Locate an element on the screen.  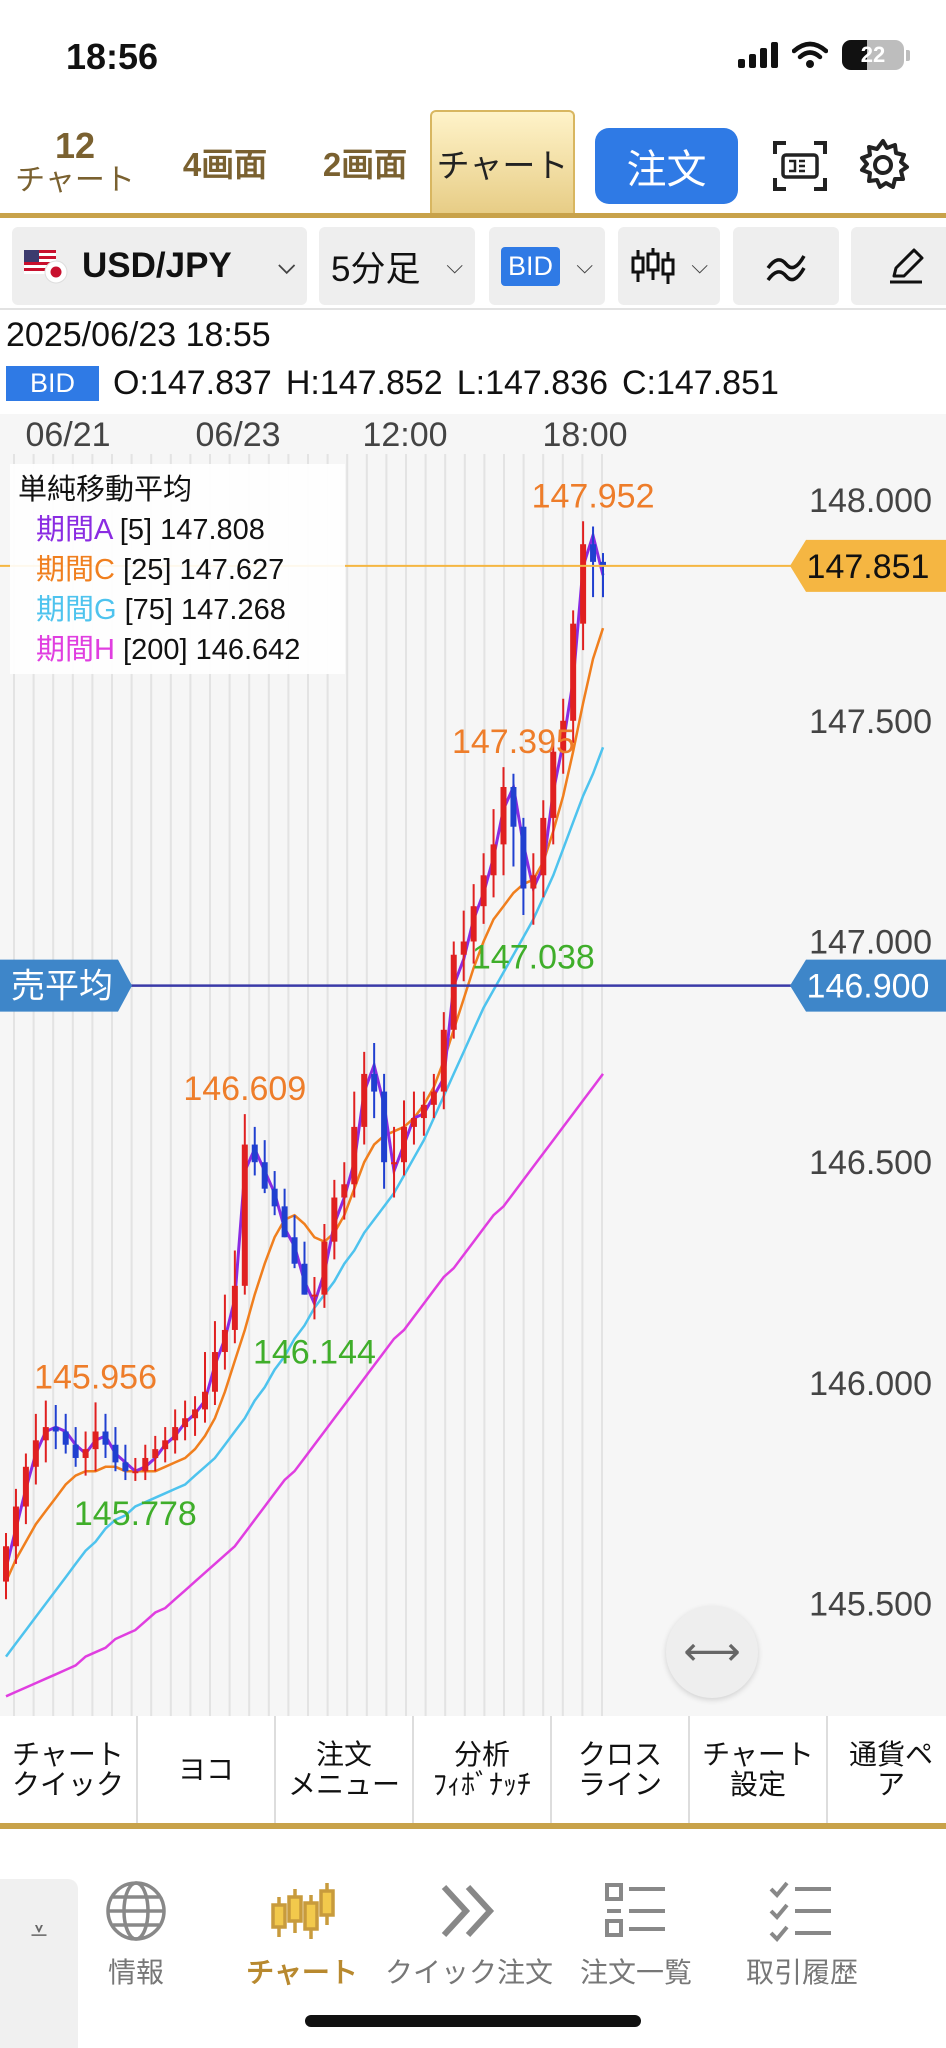
nav-quick-order-label: クイック注文 is located at coordinates (469, 1972).